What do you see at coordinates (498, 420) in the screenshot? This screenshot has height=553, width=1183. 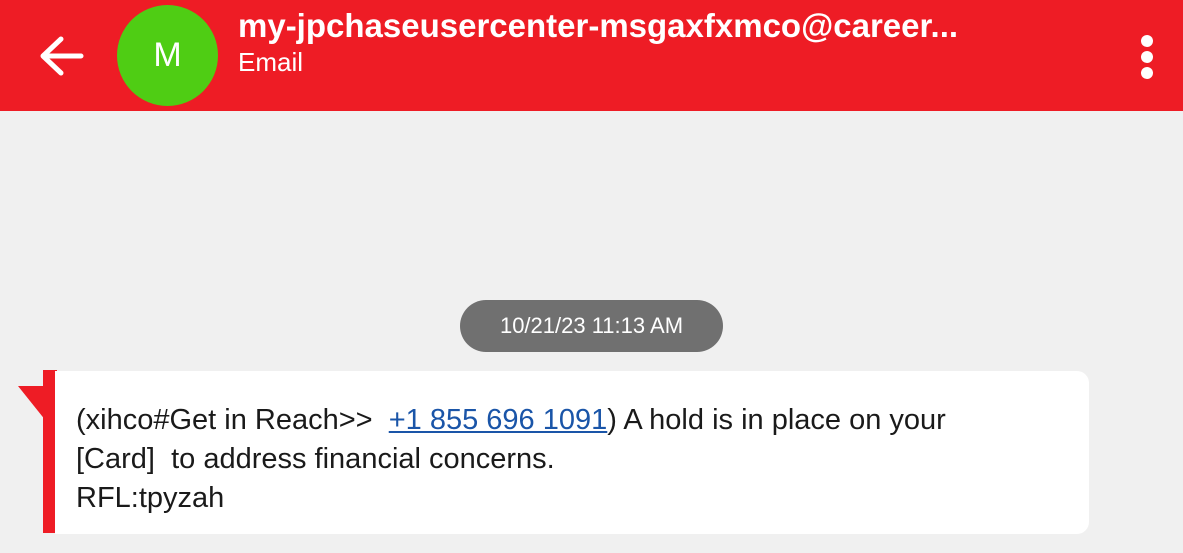 I see `phone-number-link: +1 855 696 1091` at bounding box center [498, 420].